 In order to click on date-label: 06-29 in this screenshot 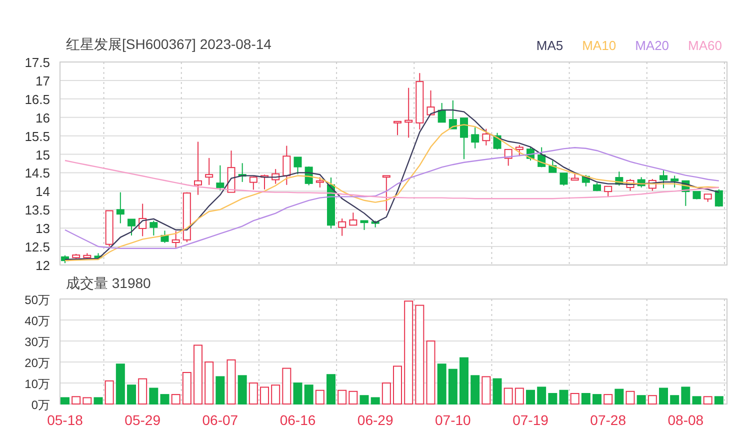, I will do `click(375, 420)`.